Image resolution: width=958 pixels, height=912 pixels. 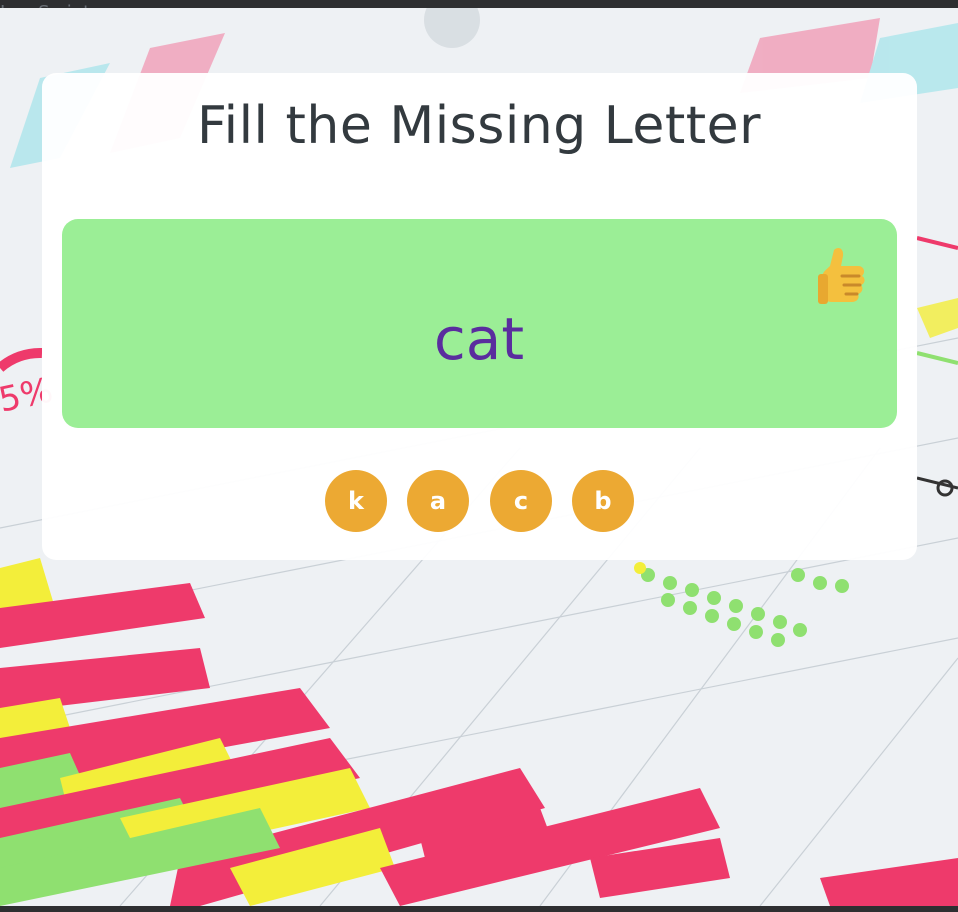 What do you see at coordinates (479, 339) in the screenshot?
I see `word-display: cat` at bounding box center [479, 339].